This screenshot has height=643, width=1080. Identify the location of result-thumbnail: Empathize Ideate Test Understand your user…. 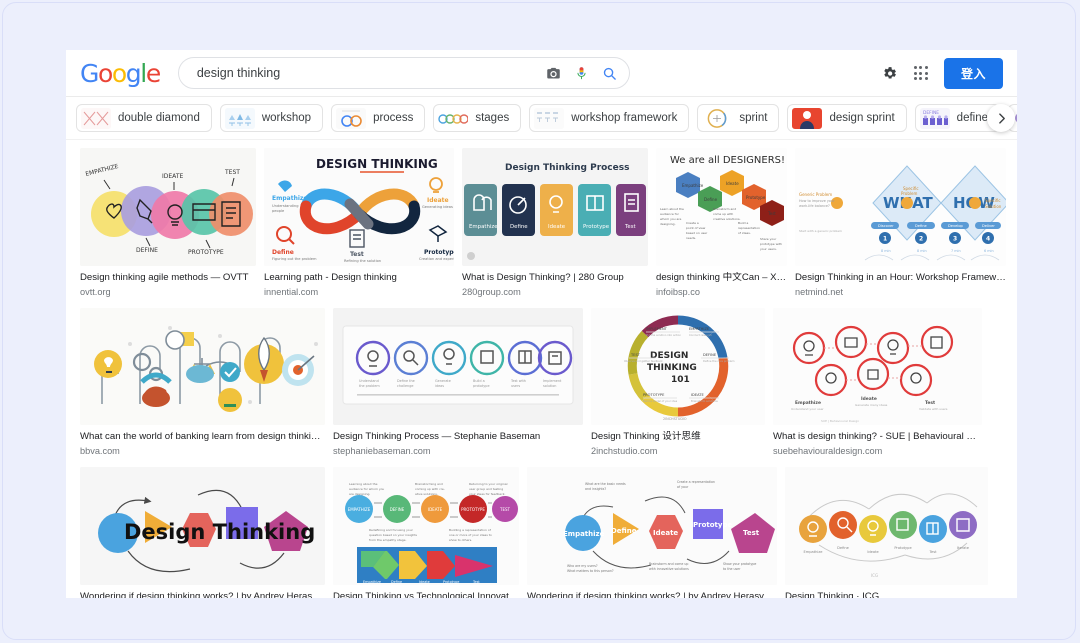
(877, 366).